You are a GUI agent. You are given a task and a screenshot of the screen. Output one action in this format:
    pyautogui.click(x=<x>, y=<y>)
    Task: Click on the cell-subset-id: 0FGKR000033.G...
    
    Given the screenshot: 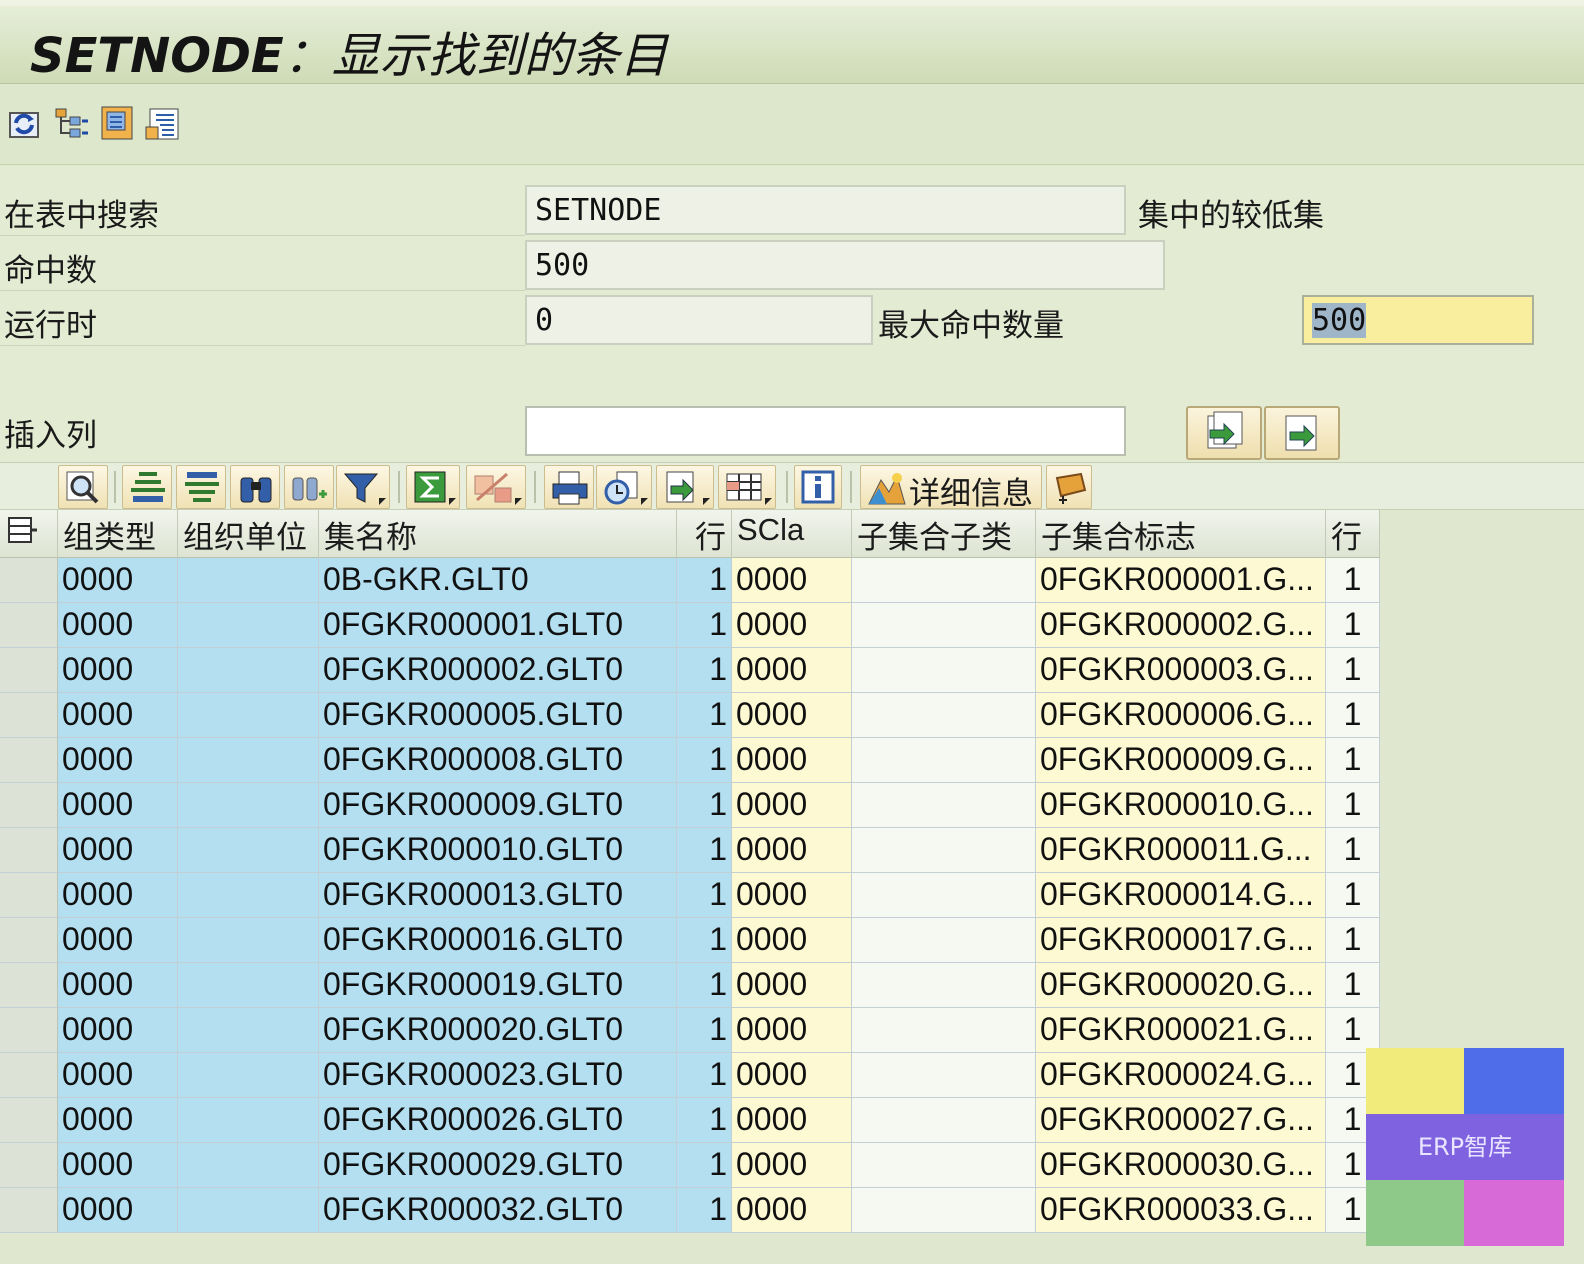 What is the action you would take?
    pyautogui.click(x=1181, y=1210)
    